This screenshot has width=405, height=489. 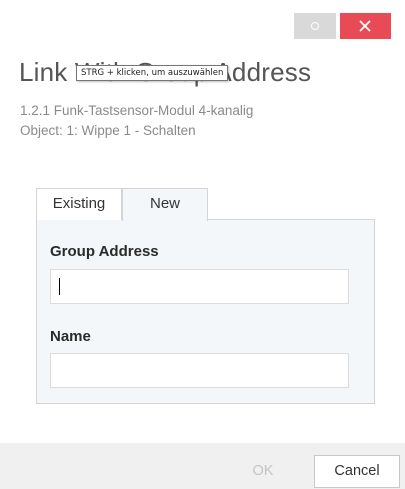 I want to click on cancel-button: Cancel, so click(x=357, y=471).